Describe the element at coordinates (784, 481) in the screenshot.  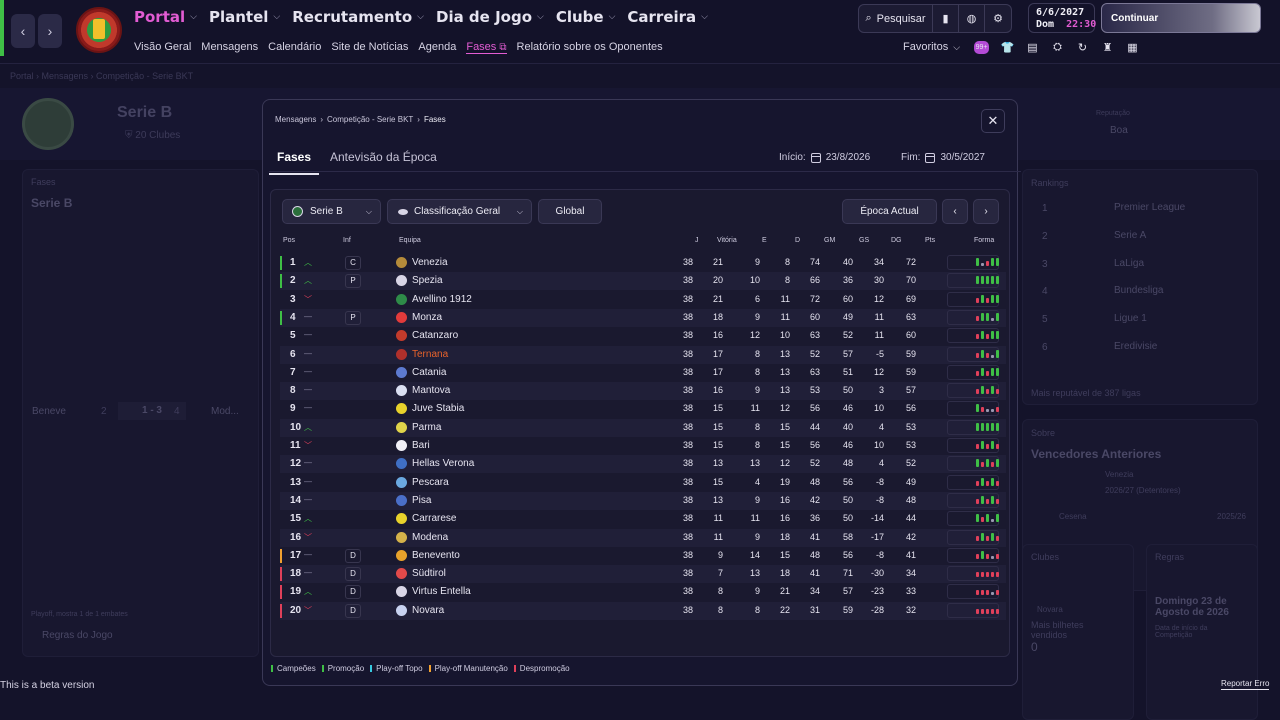
I see `stat-d: 19` at that location.